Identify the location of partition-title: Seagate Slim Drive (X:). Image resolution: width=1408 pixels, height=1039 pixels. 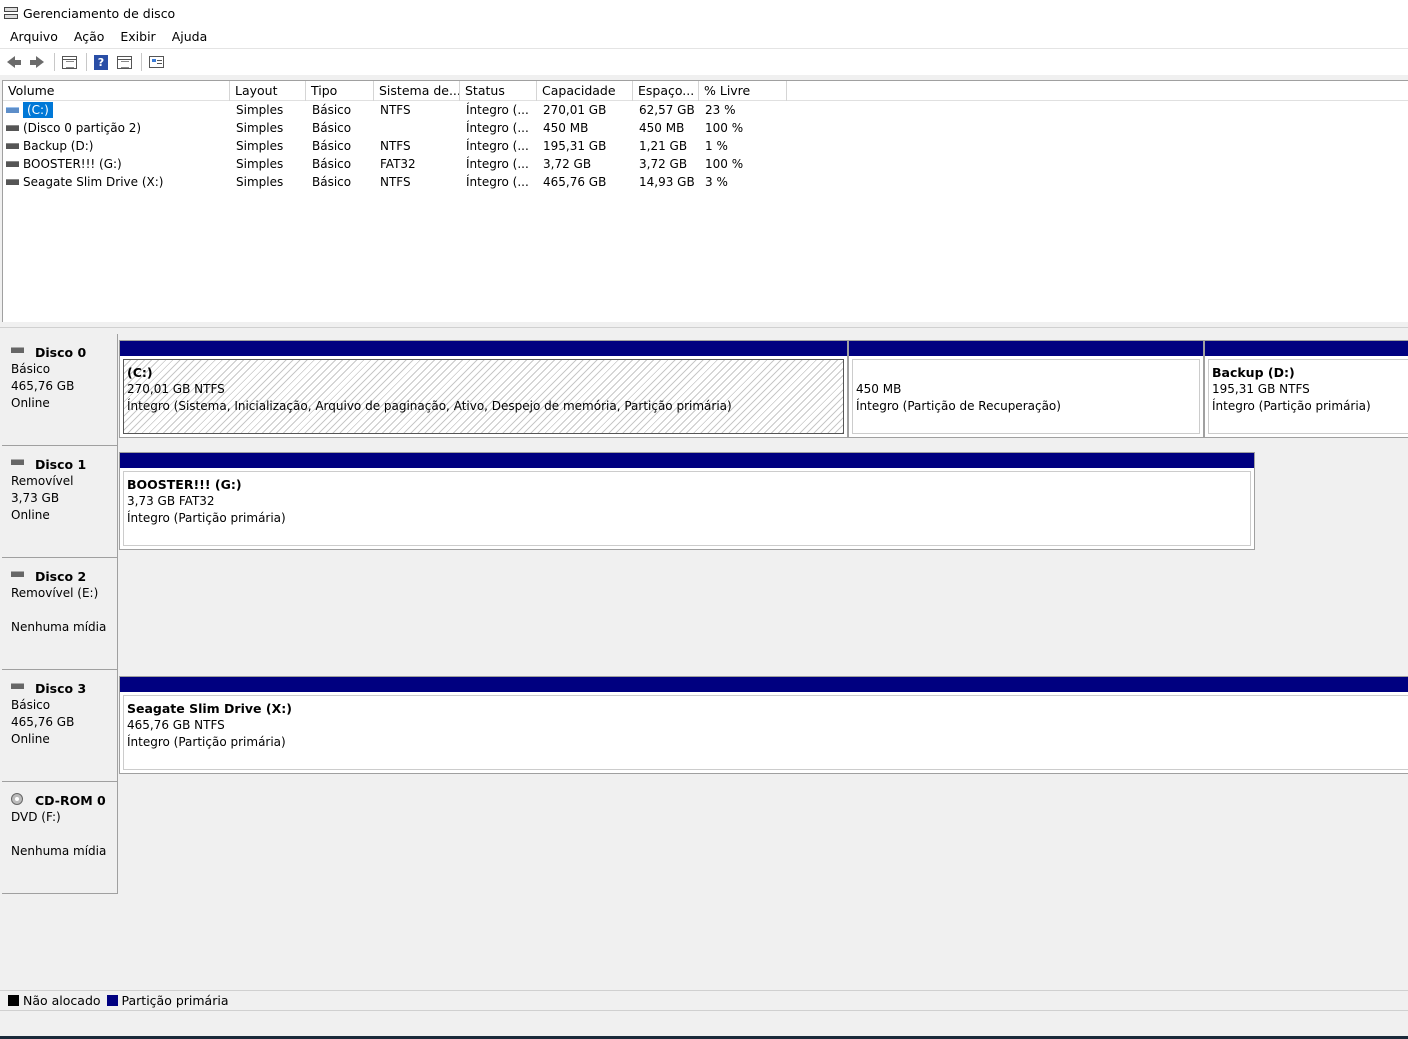
(209, 708).